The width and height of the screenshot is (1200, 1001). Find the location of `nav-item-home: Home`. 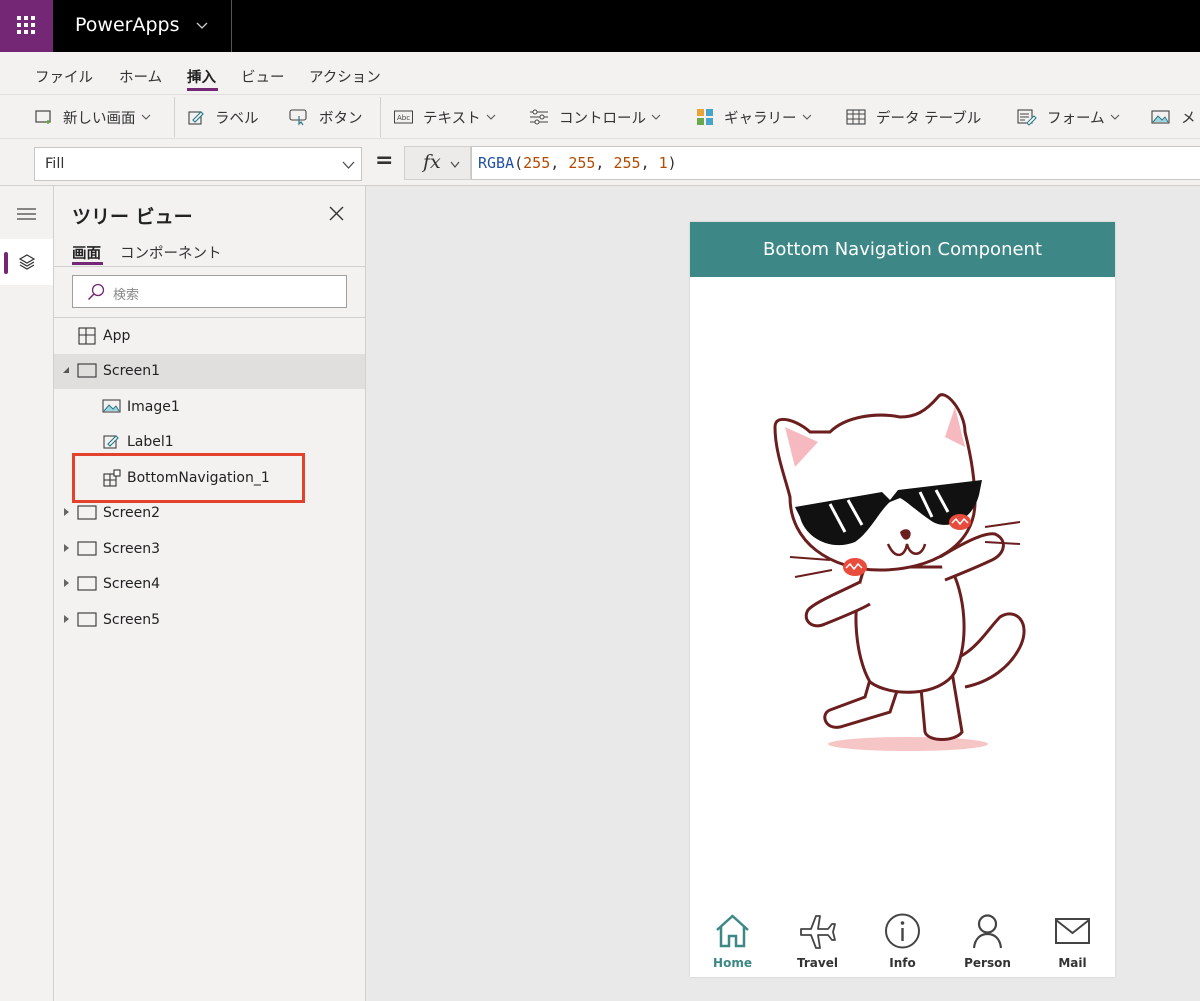

nav-item-home: Home is located at coordinates (732, 942).